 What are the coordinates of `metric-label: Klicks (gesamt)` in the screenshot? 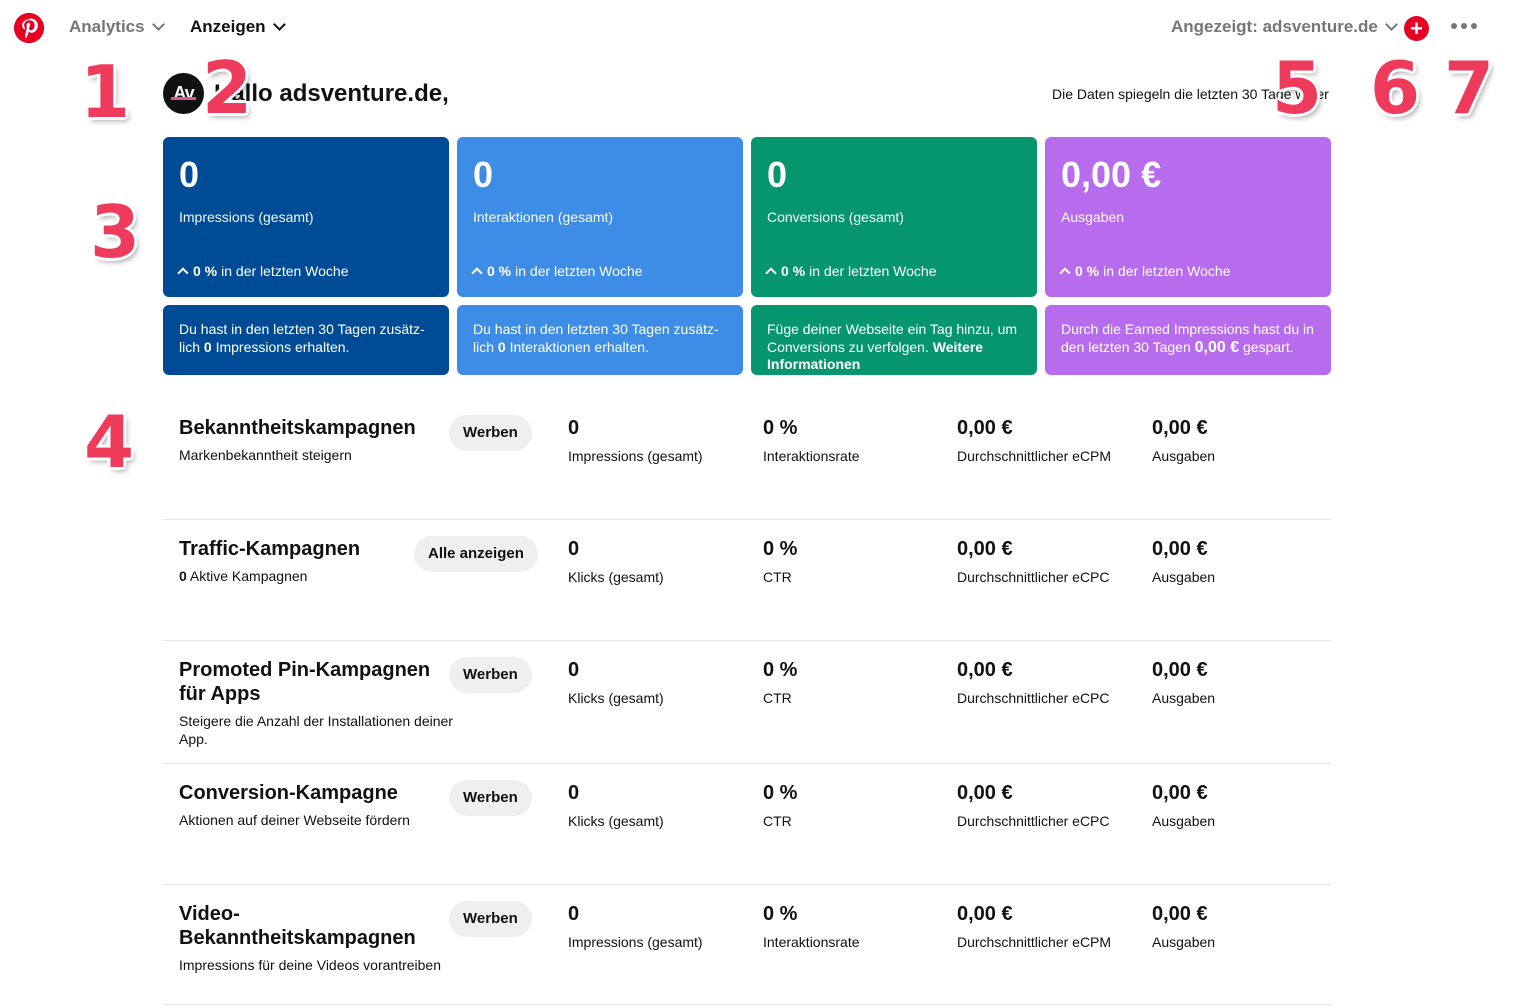 It's located at (616, 821).